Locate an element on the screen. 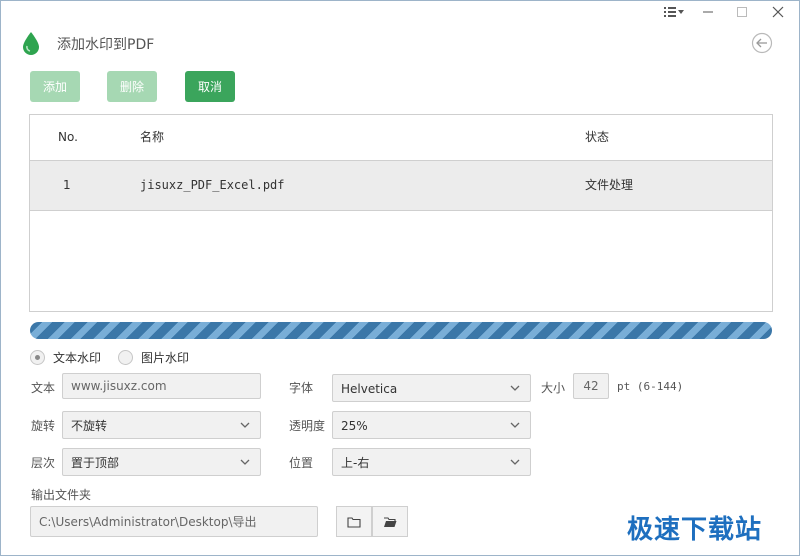 This screenshot has height=556, width=800. size-input is located at coordinates (591, 386).